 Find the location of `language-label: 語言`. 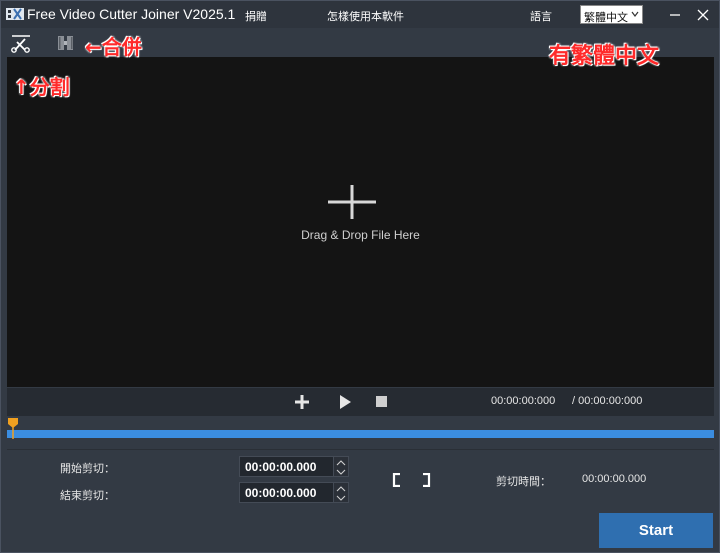

language-label: 語言 is located at coordinates (541, 17).